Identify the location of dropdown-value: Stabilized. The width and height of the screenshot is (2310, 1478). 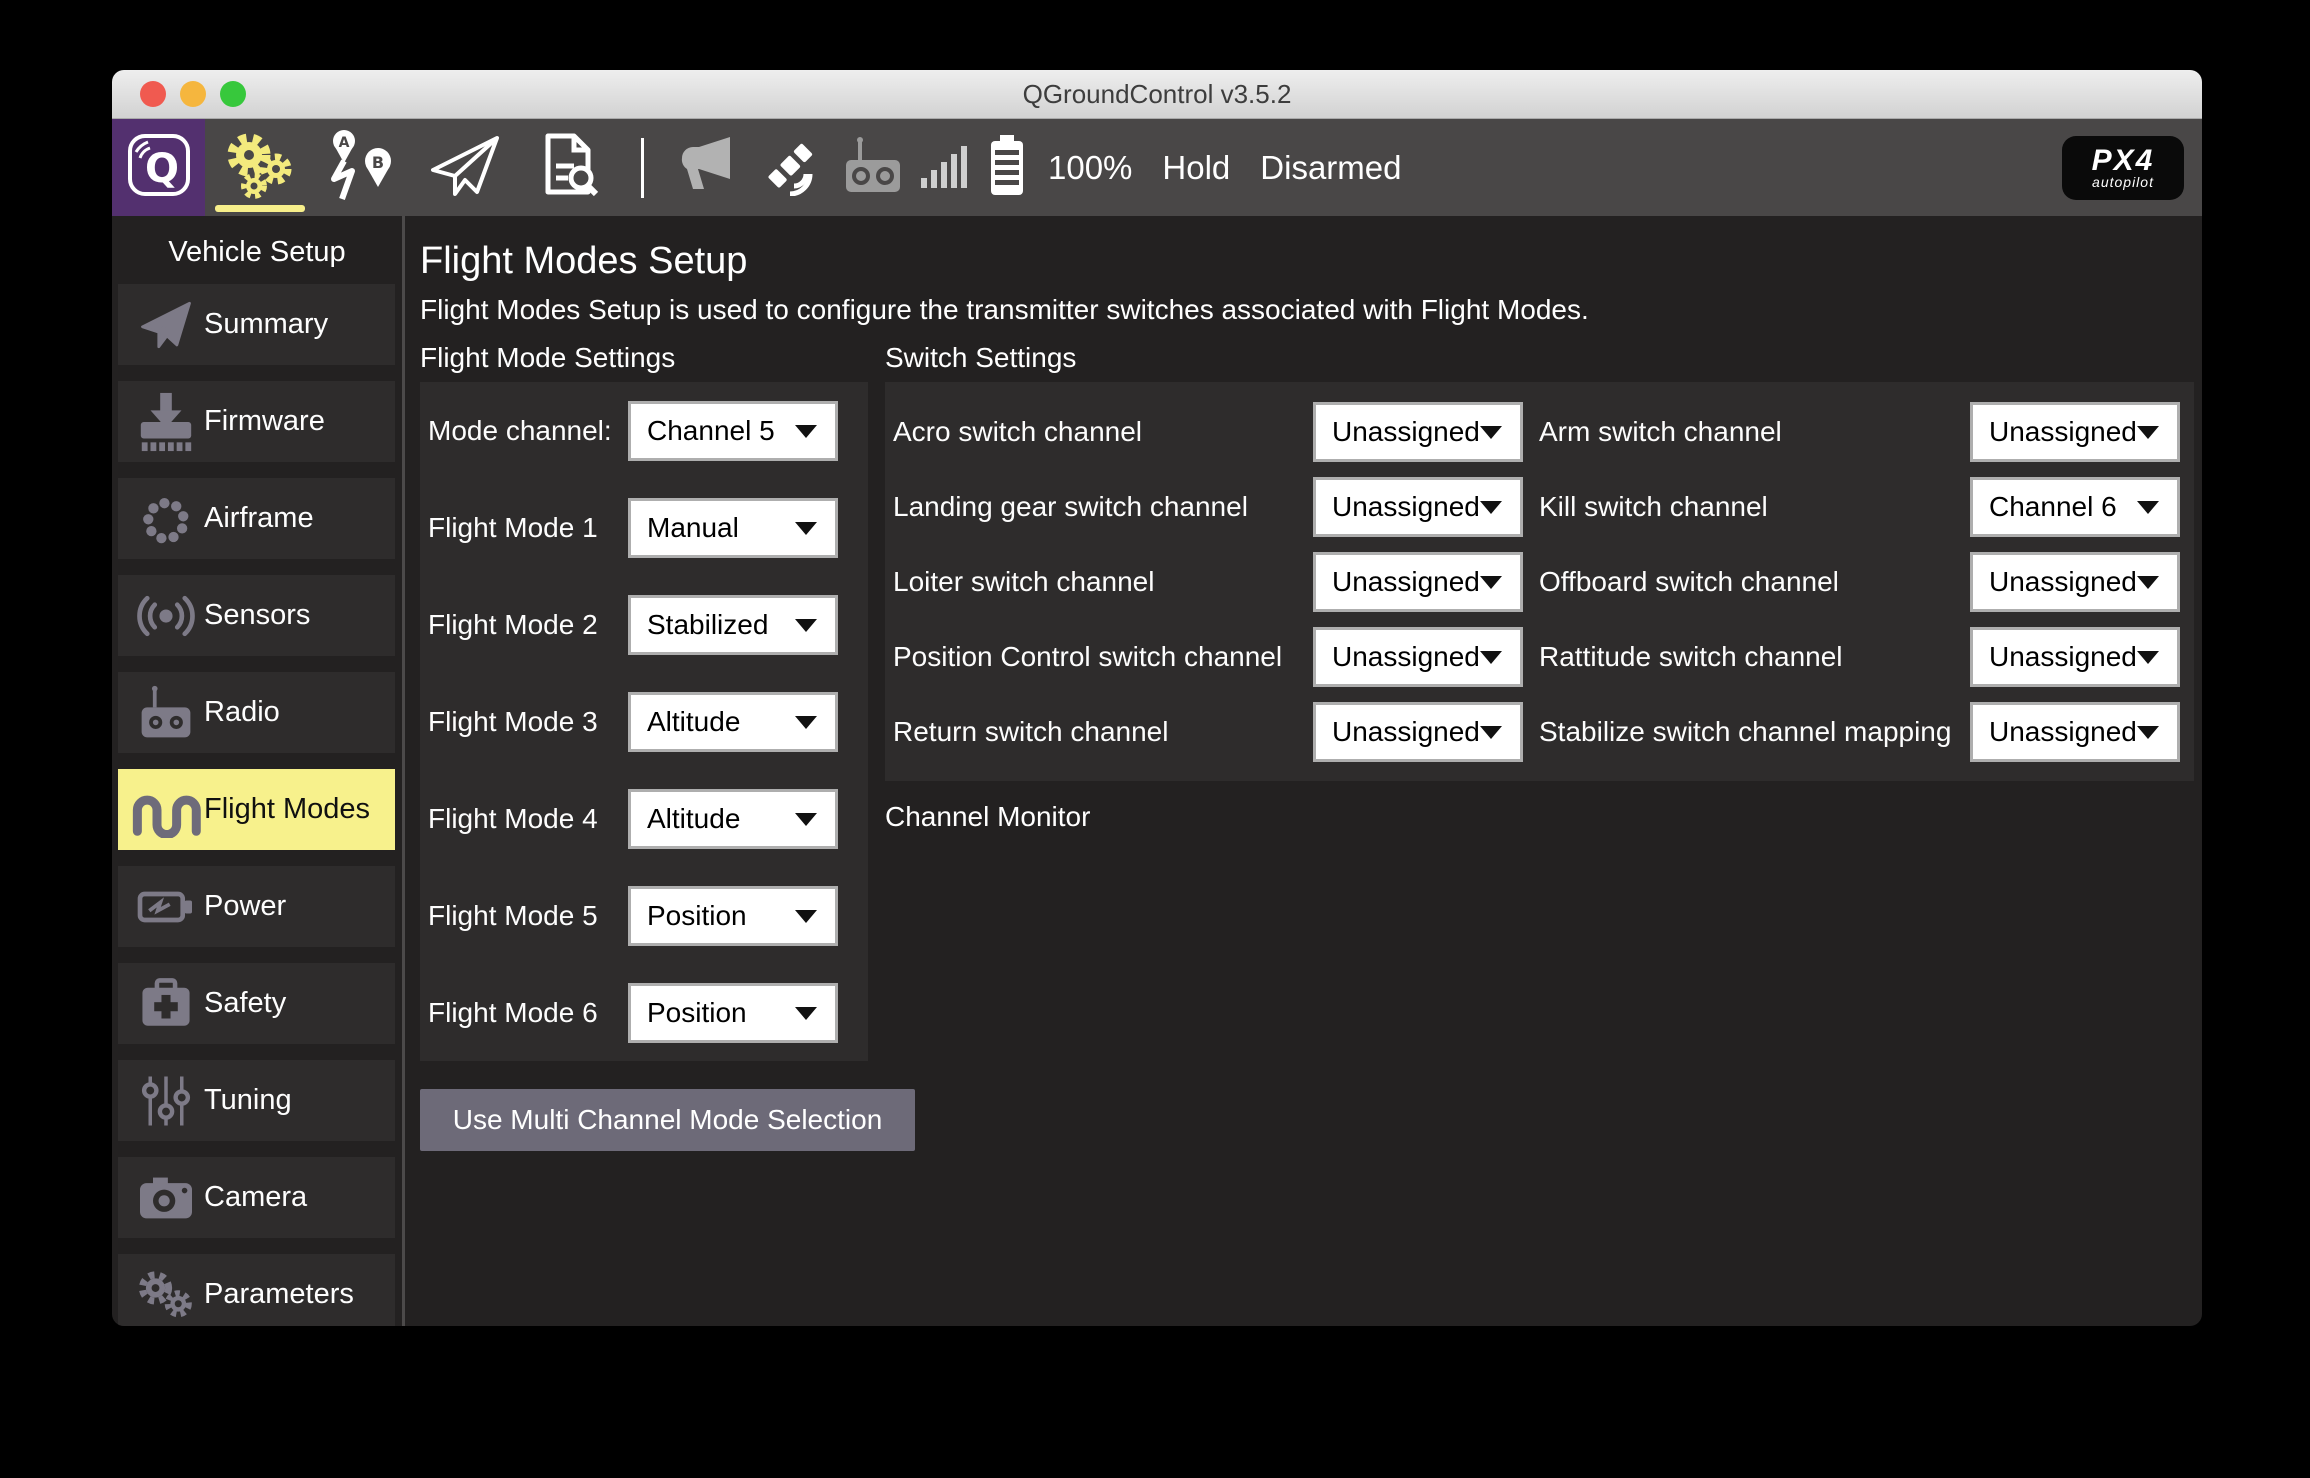
(708, 624).